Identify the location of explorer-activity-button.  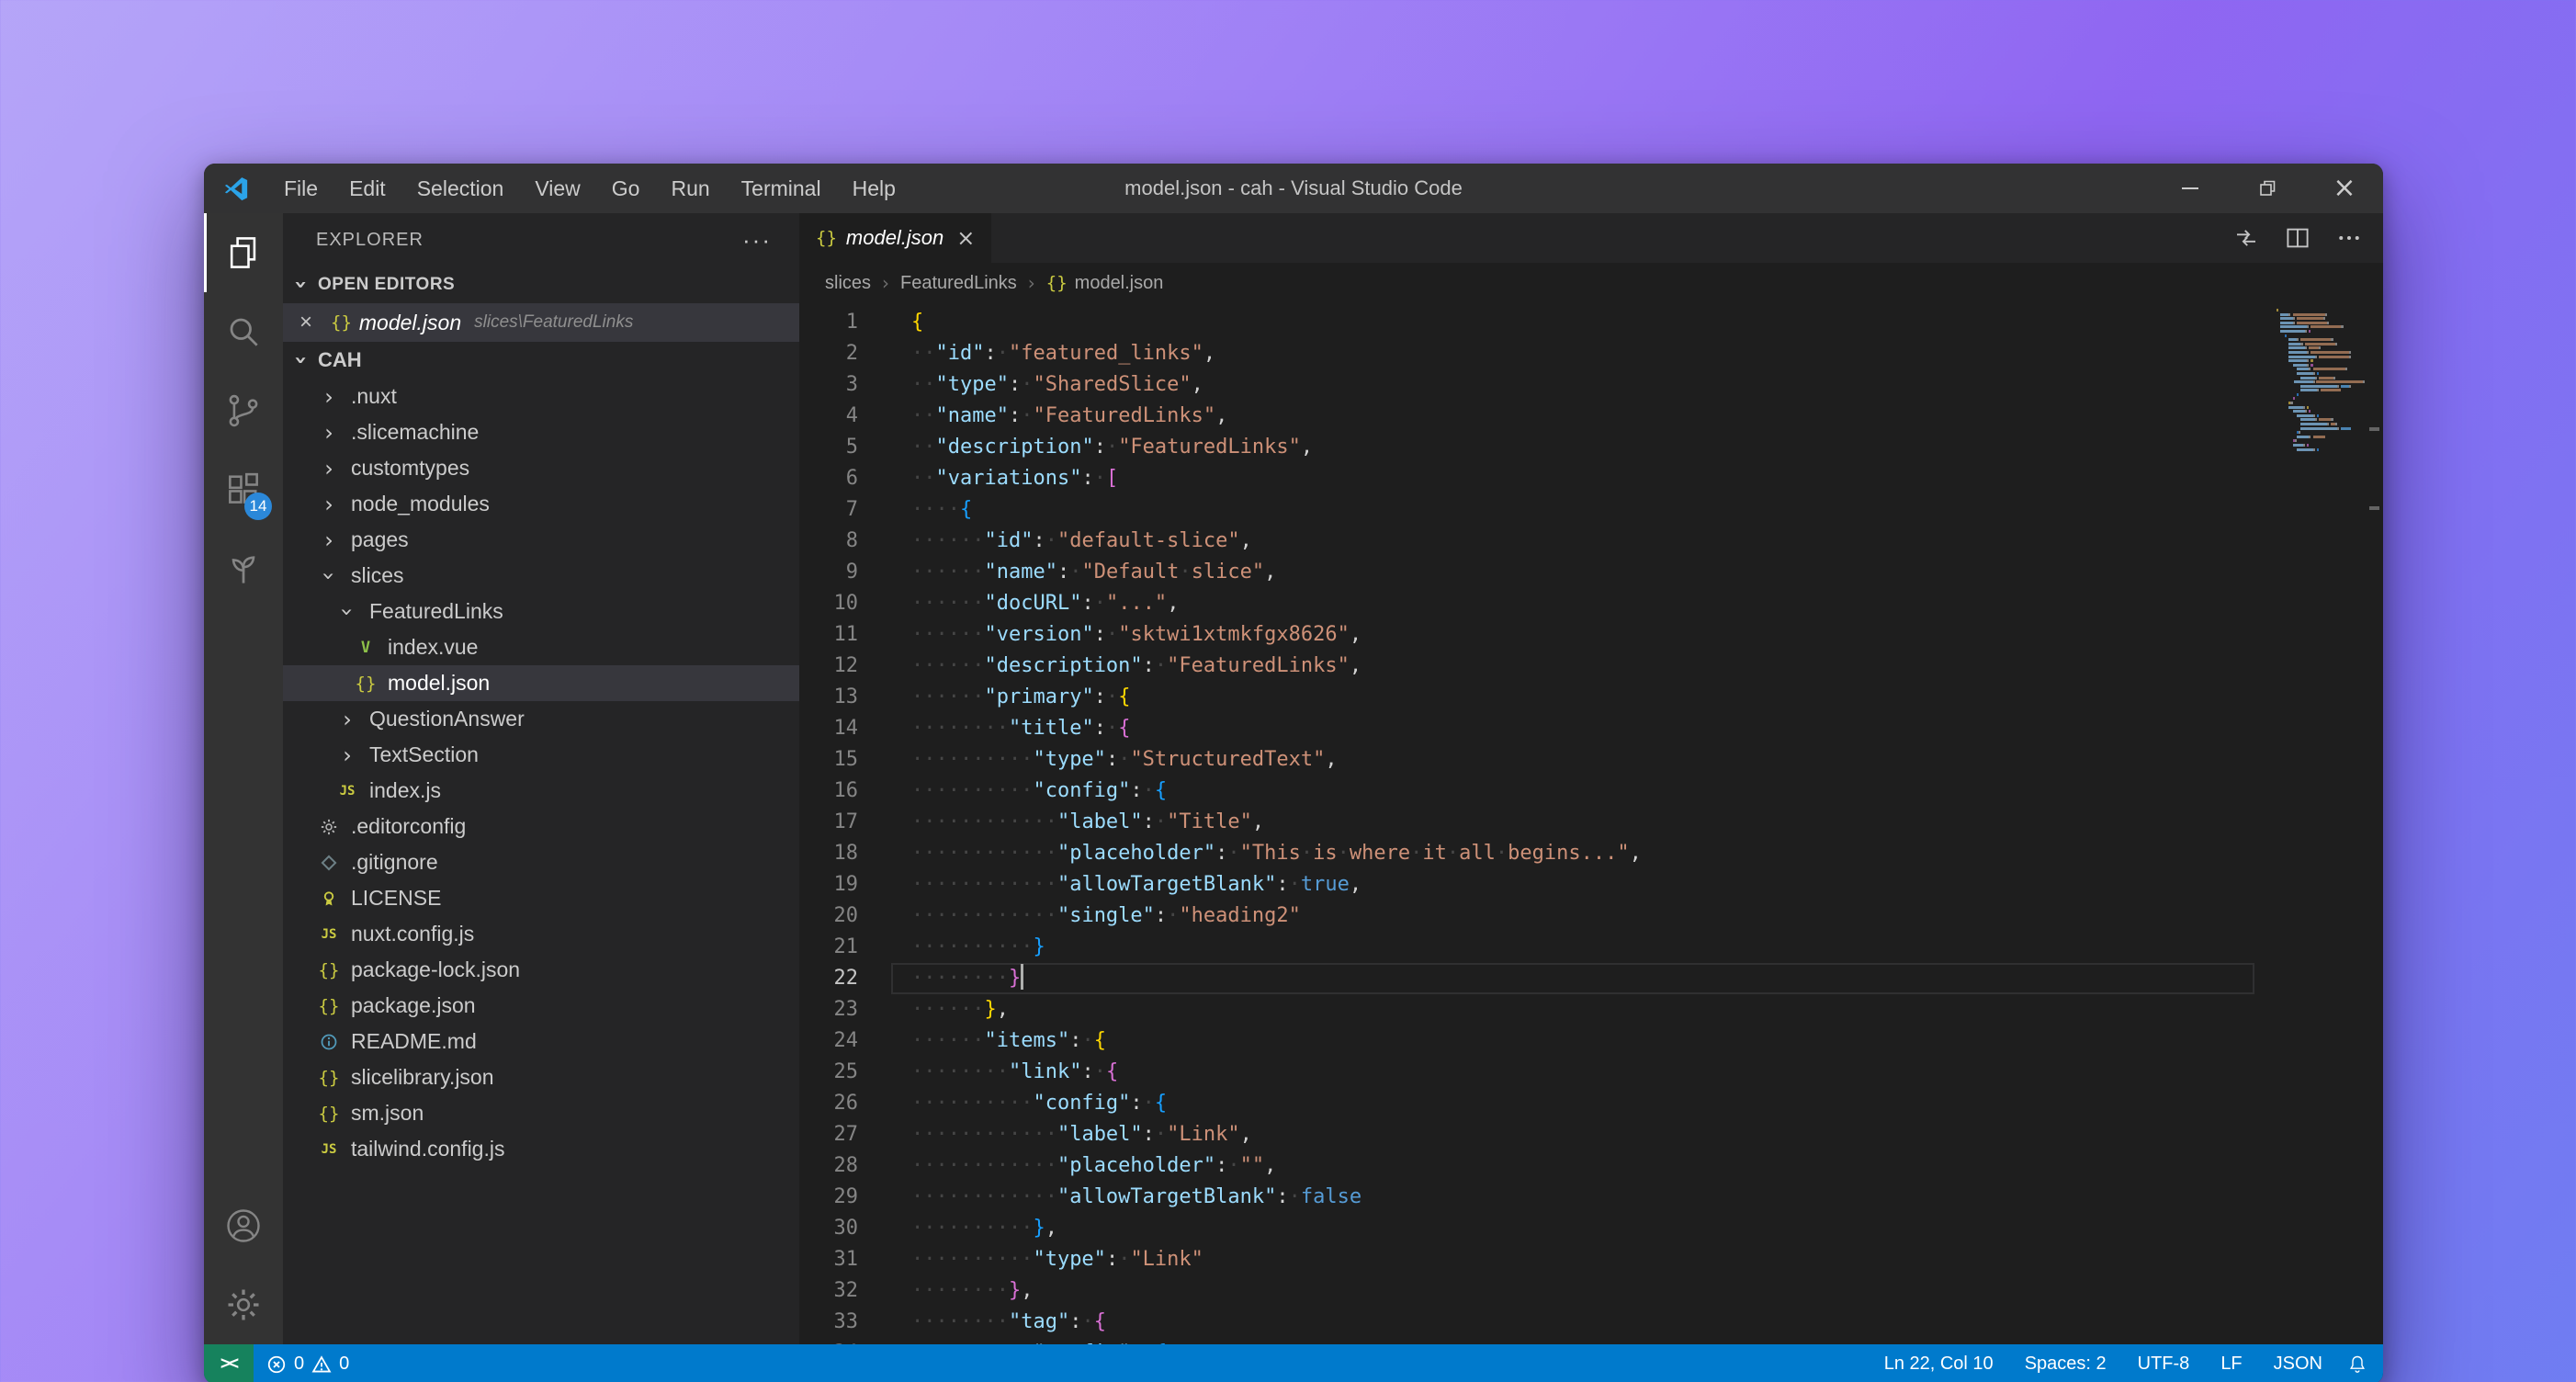
(243, 253).